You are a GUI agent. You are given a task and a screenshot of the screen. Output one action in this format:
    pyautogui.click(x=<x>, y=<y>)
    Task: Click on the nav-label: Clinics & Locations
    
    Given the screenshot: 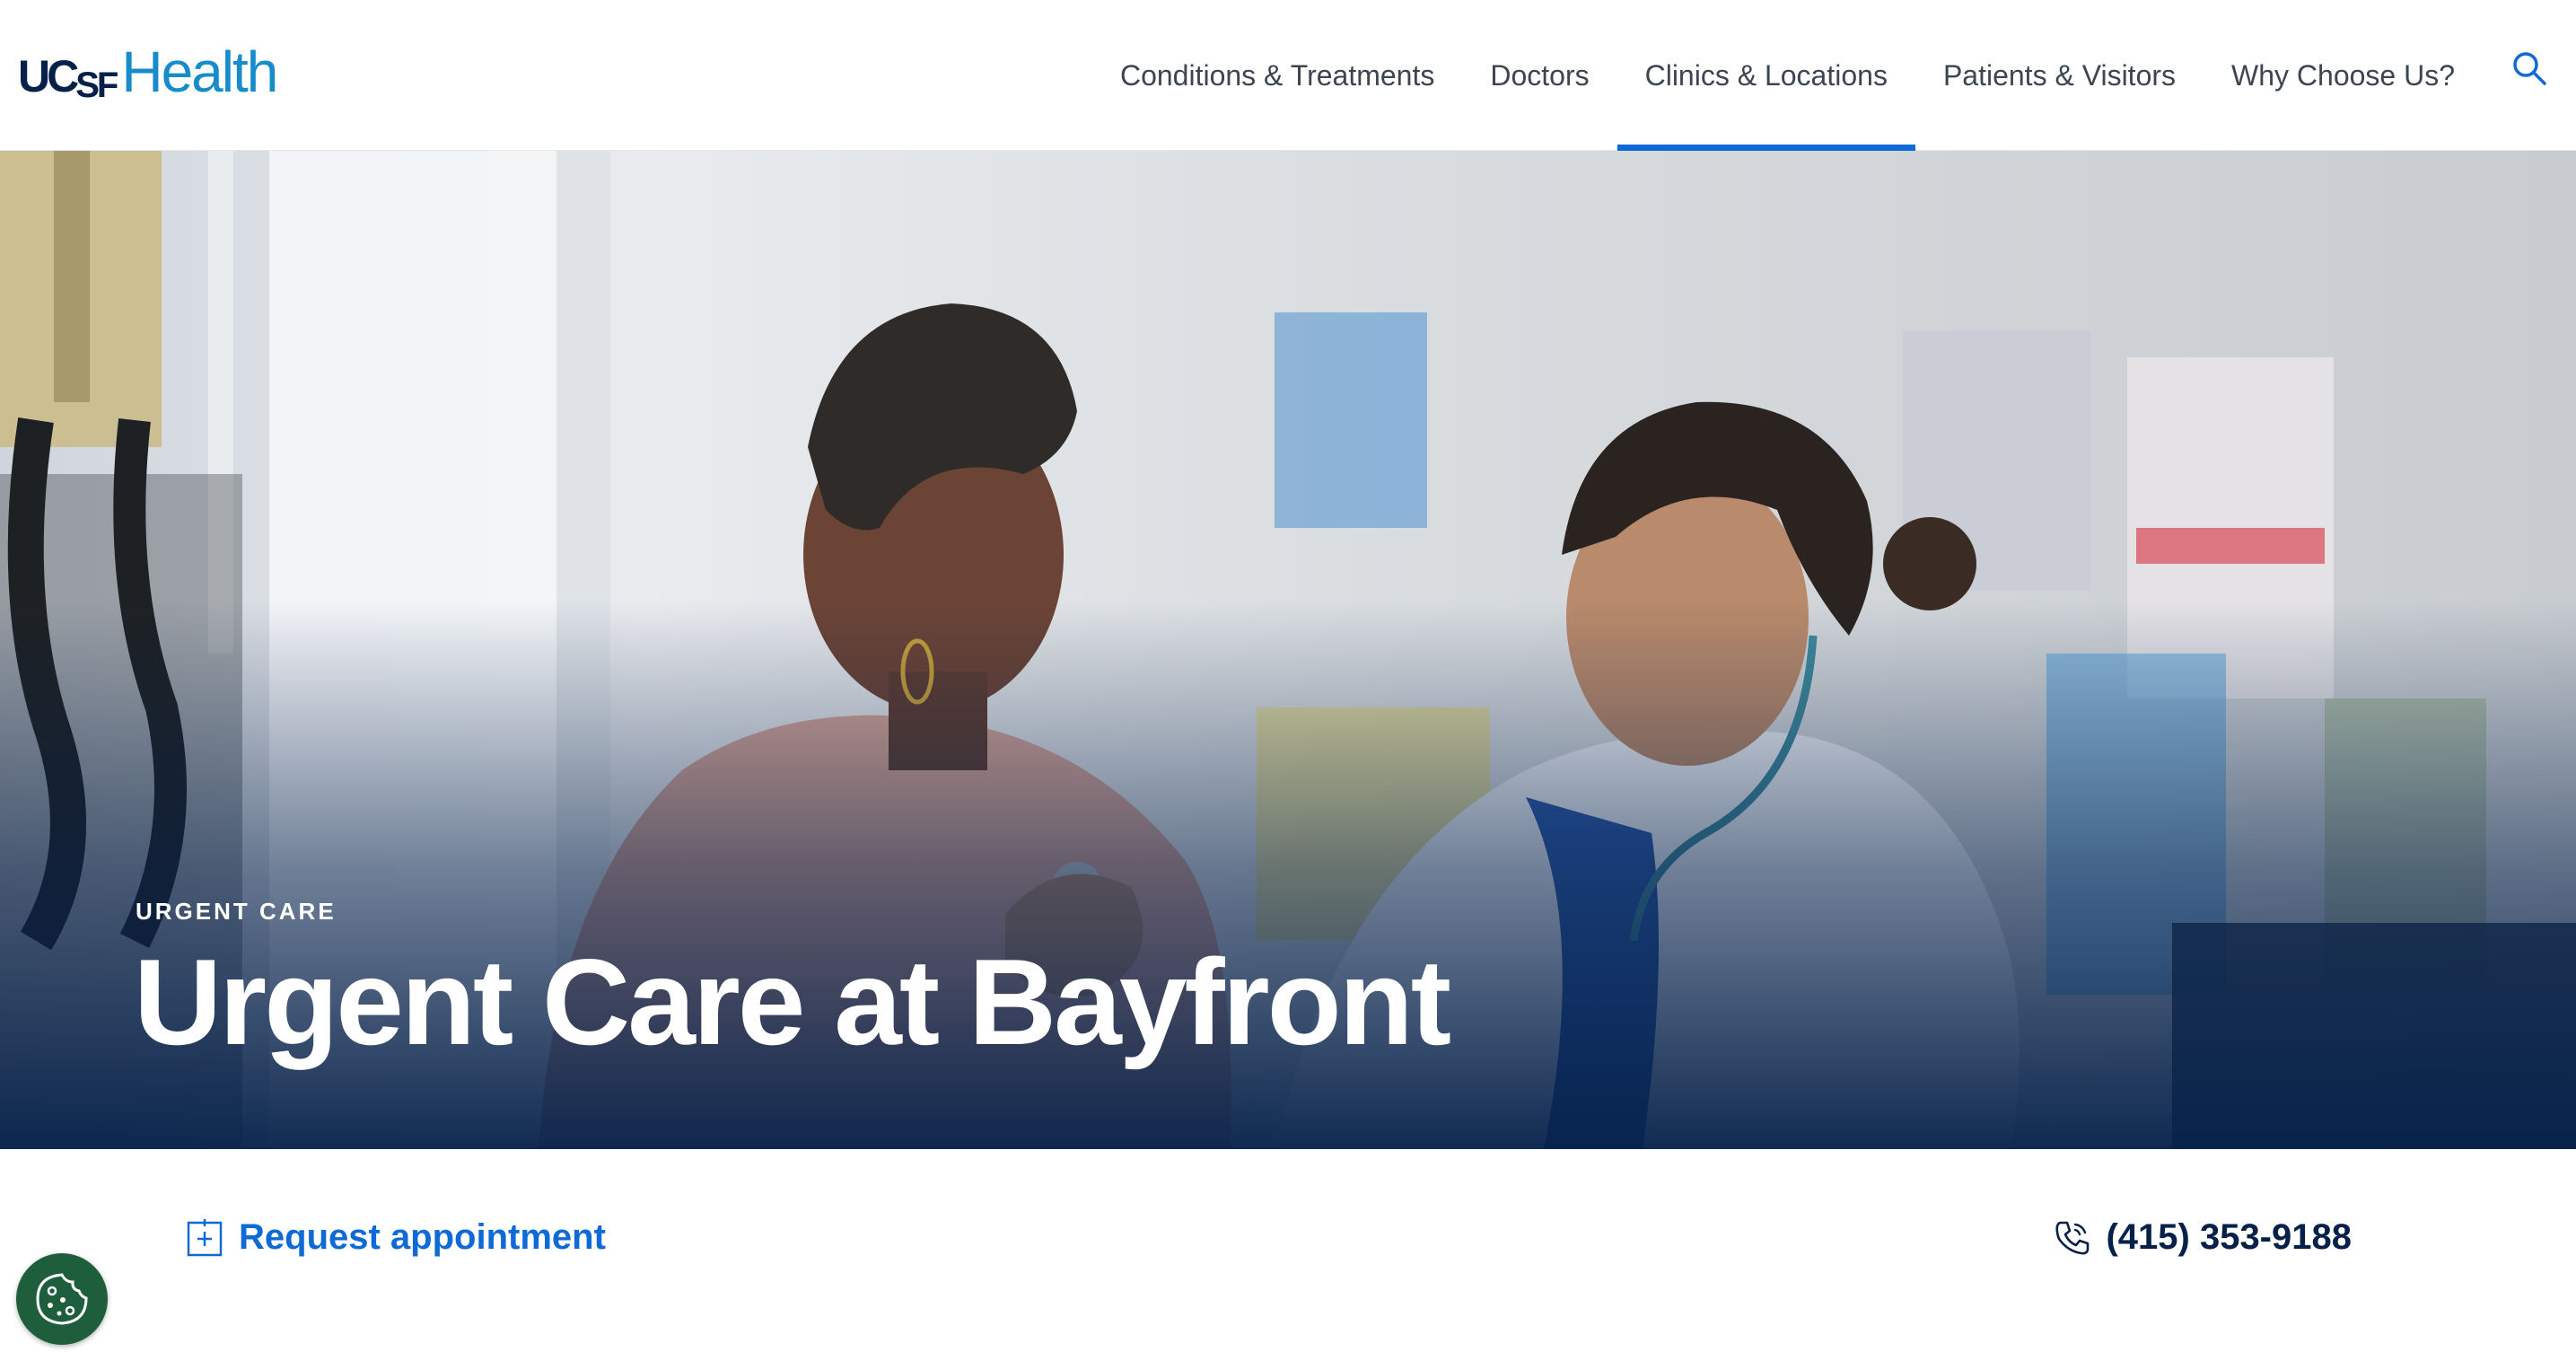 What is the action you would take?
    pyautogui.click(x=1766, y=75)
    